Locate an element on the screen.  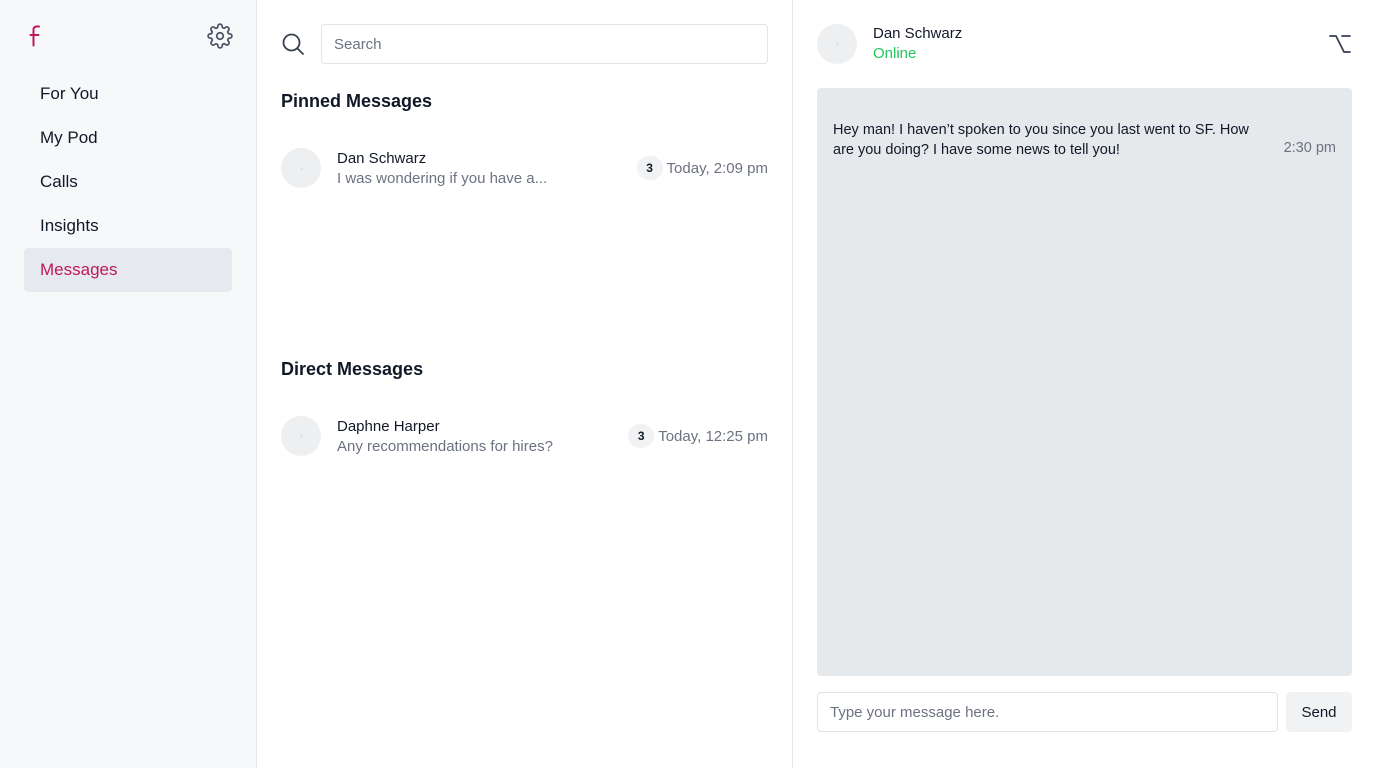
chat-status: Online is located at coordinates (895, 53).